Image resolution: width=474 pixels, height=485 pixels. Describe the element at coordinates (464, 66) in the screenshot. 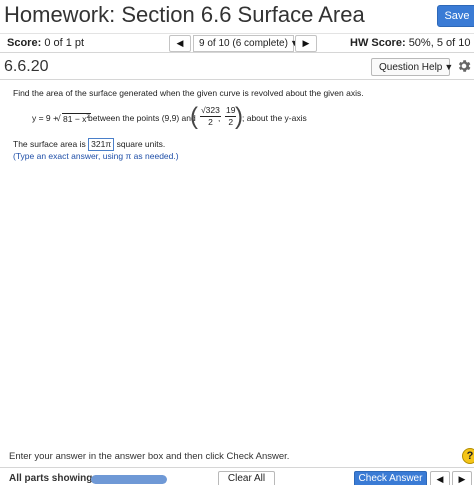

I see `gear-icon` at that location.